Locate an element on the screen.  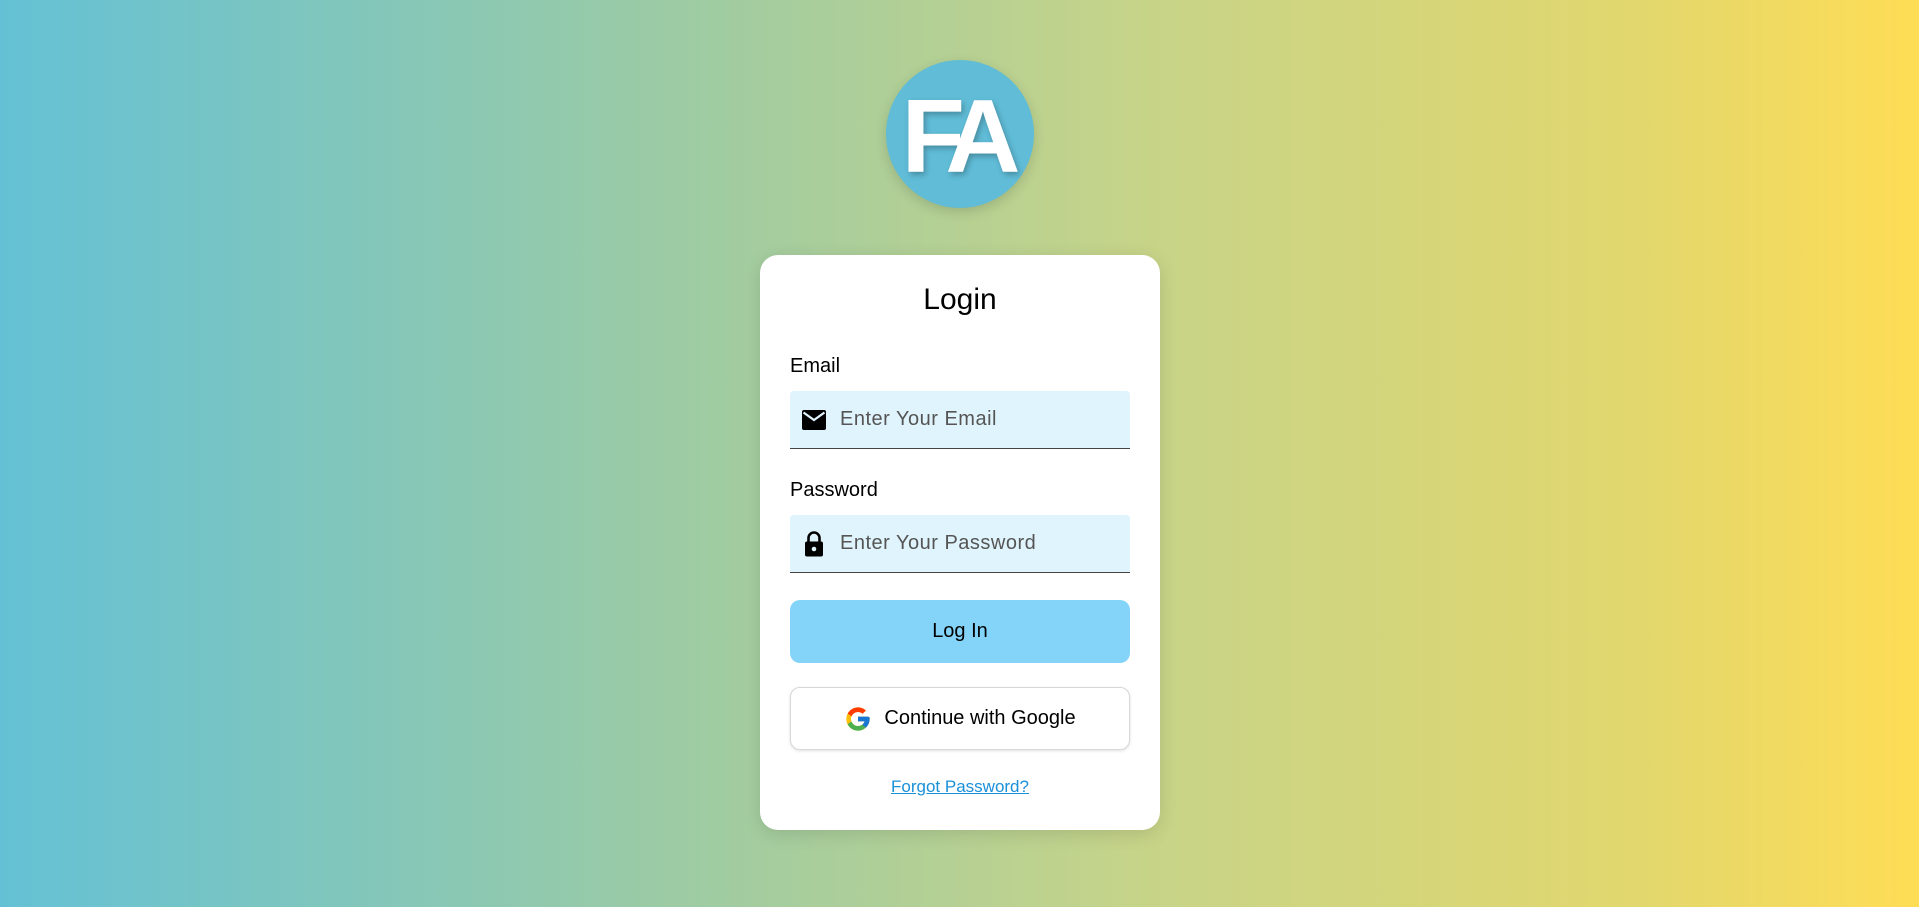
google-signin-button: Continue with Google is located at coordinates (960, 718).